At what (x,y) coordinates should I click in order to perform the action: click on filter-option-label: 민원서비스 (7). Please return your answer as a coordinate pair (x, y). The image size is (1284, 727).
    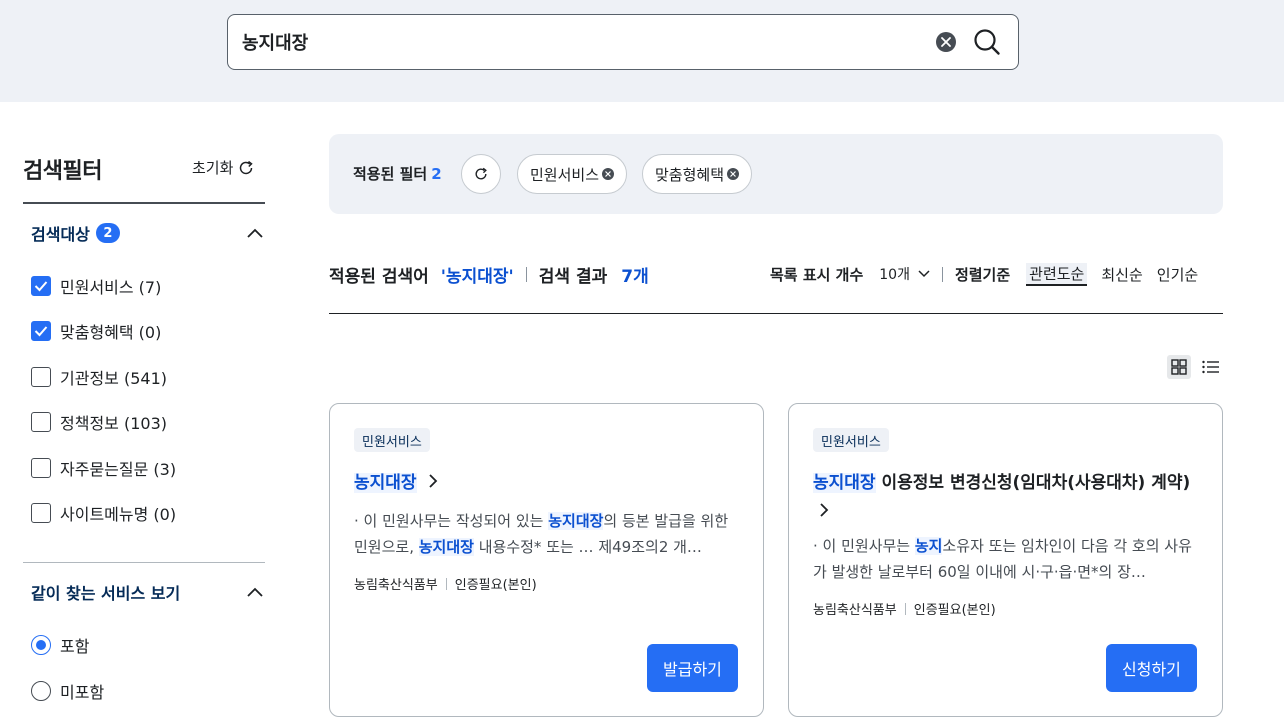
    Looking at the image, I should click on (111, 287).